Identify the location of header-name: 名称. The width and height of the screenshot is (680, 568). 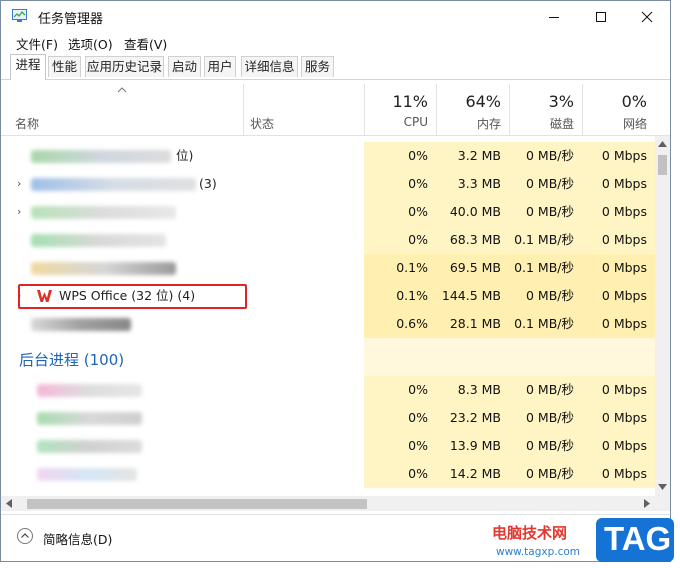
(122, 109).